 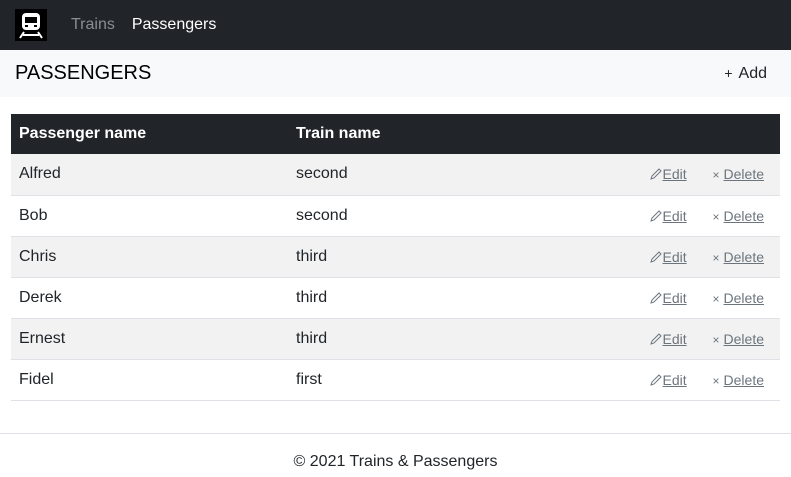 What do you see at coordinates (149, 134) in the screenshot?
I see `column-header-passenger: Passenger name` at bounding box center [149, 134].